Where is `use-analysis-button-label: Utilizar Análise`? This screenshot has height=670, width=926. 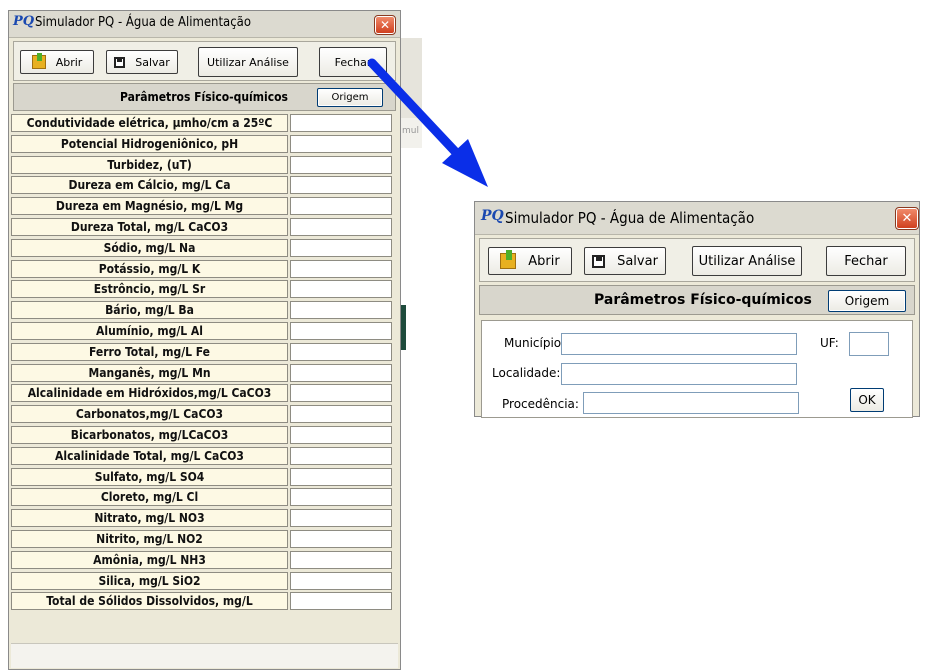 use-analysis-button-label: Utilizar Análise is located at coordinates (248, 62).